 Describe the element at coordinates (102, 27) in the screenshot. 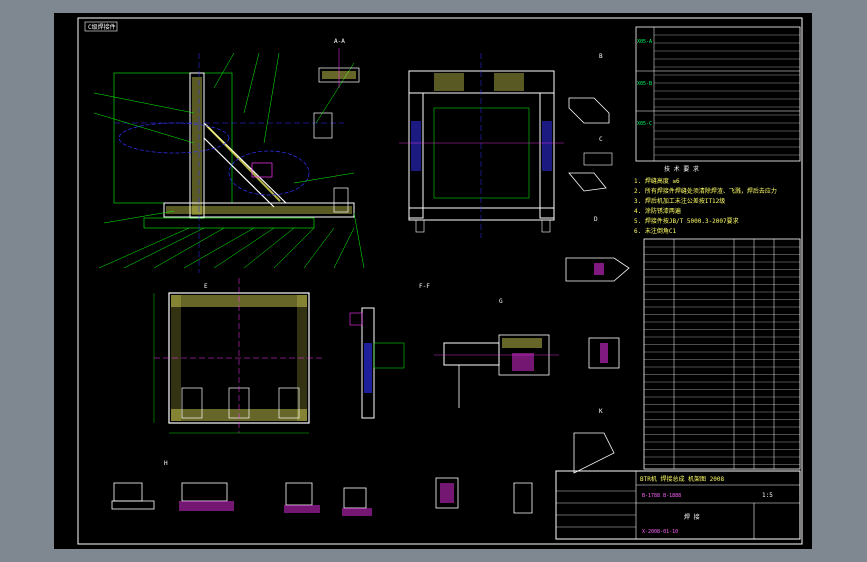

I see `frame-tag: C级焊接件` at that location.